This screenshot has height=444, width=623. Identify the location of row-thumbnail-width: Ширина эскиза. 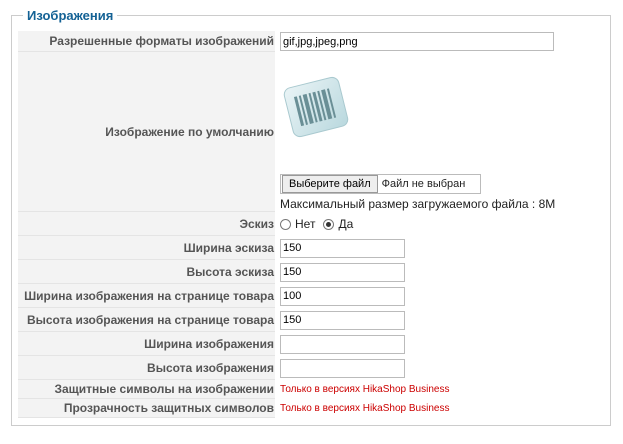
(310, 248).